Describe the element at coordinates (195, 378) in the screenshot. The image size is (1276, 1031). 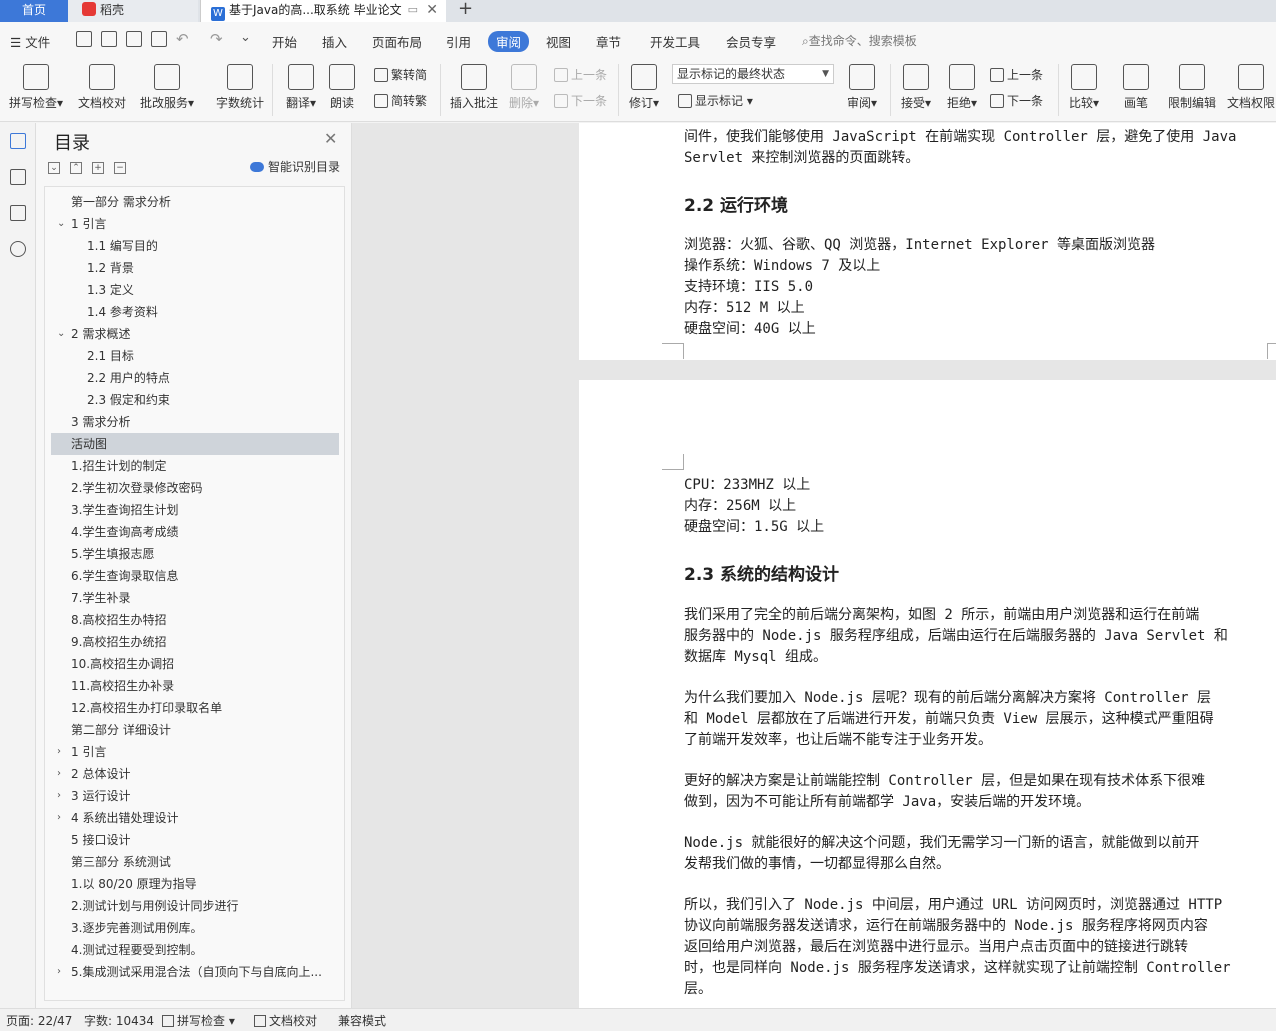
I see `toc-item: 2.2 用户的特点` at that location.